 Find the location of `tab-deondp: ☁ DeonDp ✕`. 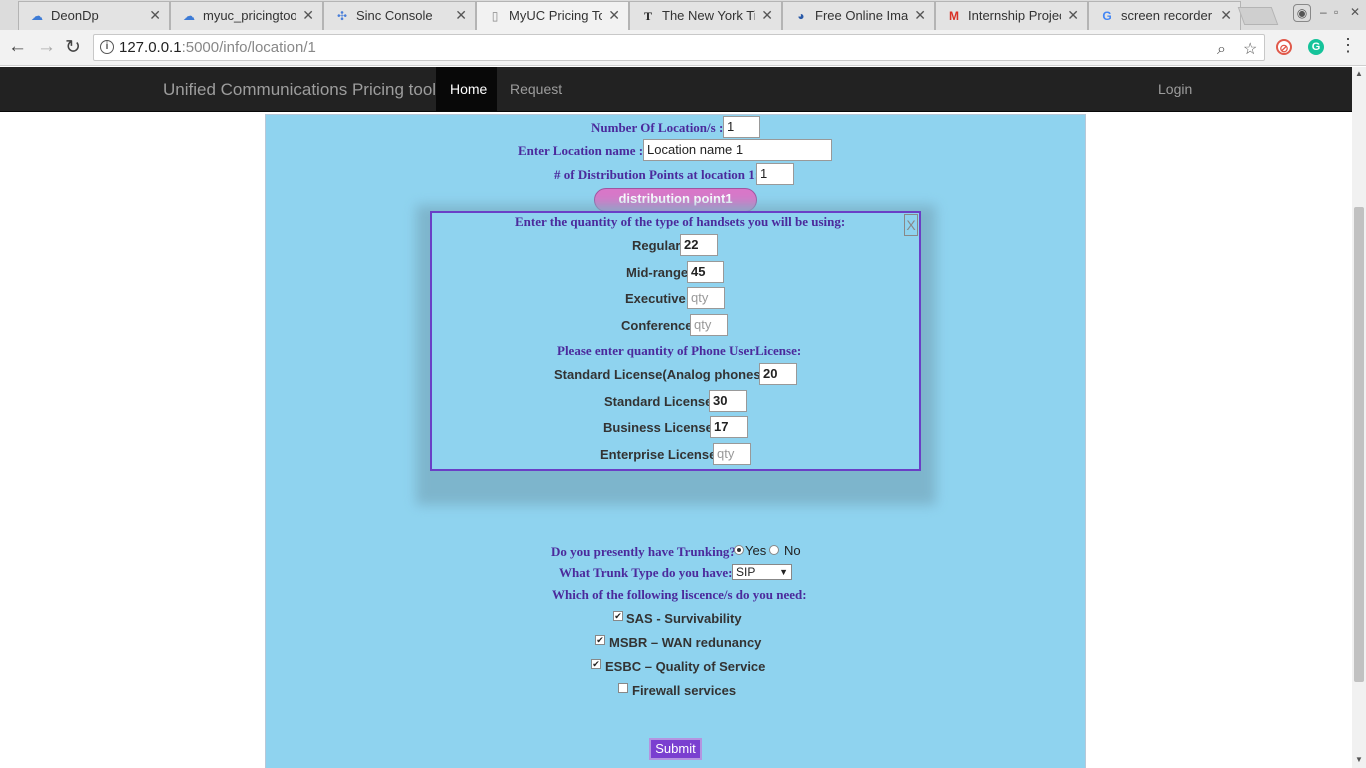

tab-deondp: ☁ DeonDp ✕ is located at coordinates (94, 15).